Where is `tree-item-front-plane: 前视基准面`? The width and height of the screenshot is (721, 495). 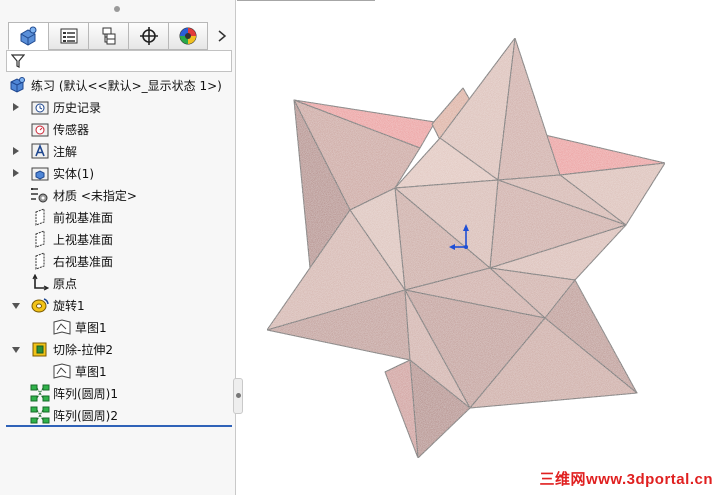
tree-item-front-plane: 前视基准面 is located at coordinates (71, 217).